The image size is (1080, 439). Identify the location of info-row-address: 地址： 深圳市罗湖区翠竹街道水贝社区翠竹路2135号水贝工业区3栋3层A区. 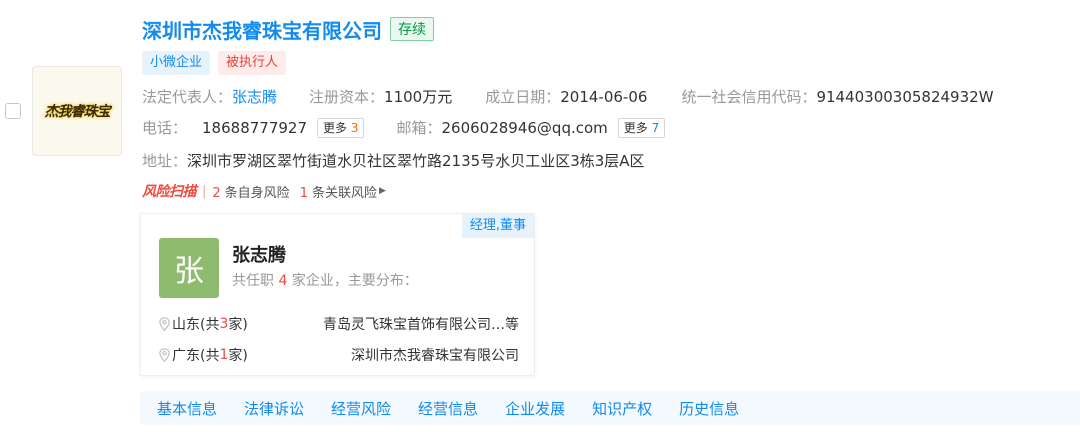
(393, 160).